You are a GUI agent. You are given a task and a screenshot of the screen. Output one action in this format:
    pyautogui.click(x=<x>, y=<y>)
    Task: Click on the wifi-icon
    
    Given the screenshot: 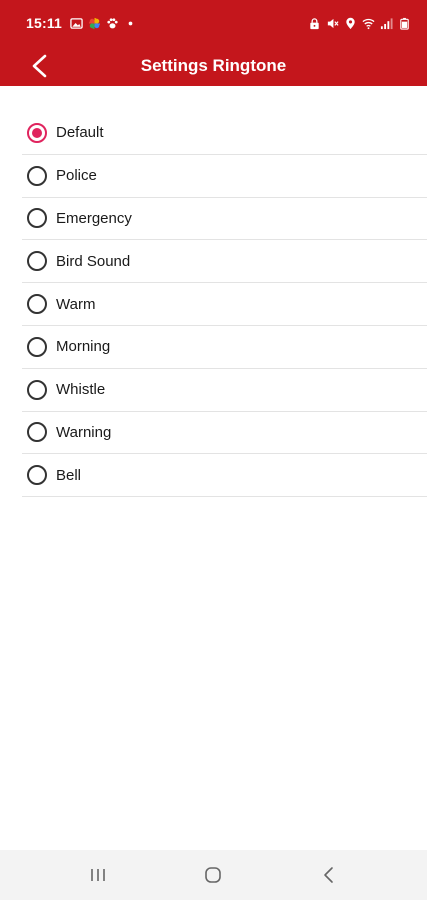 What is the action you would take?
    pyautogui.click(x=368, y=23)
    